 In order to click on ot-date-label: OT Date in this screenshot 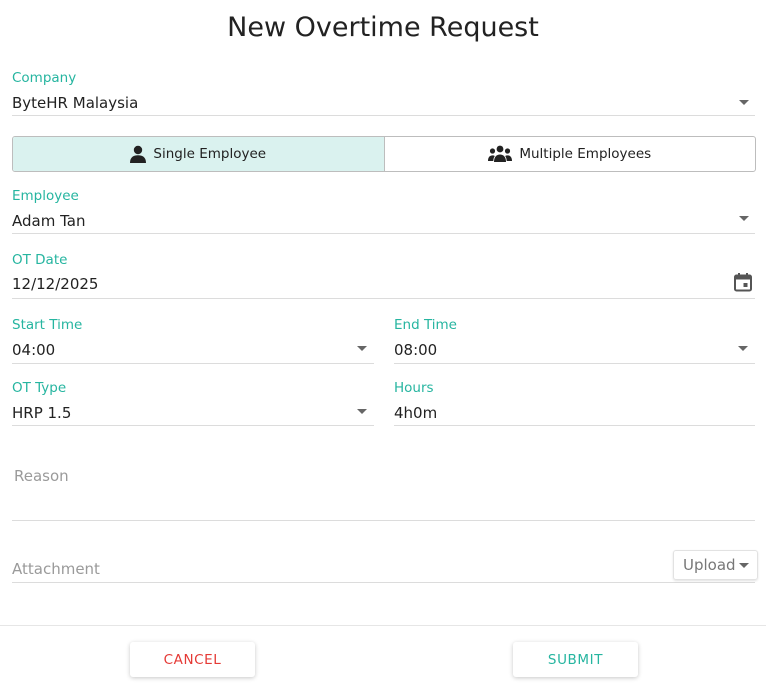, I will do `click(40, 260)`.